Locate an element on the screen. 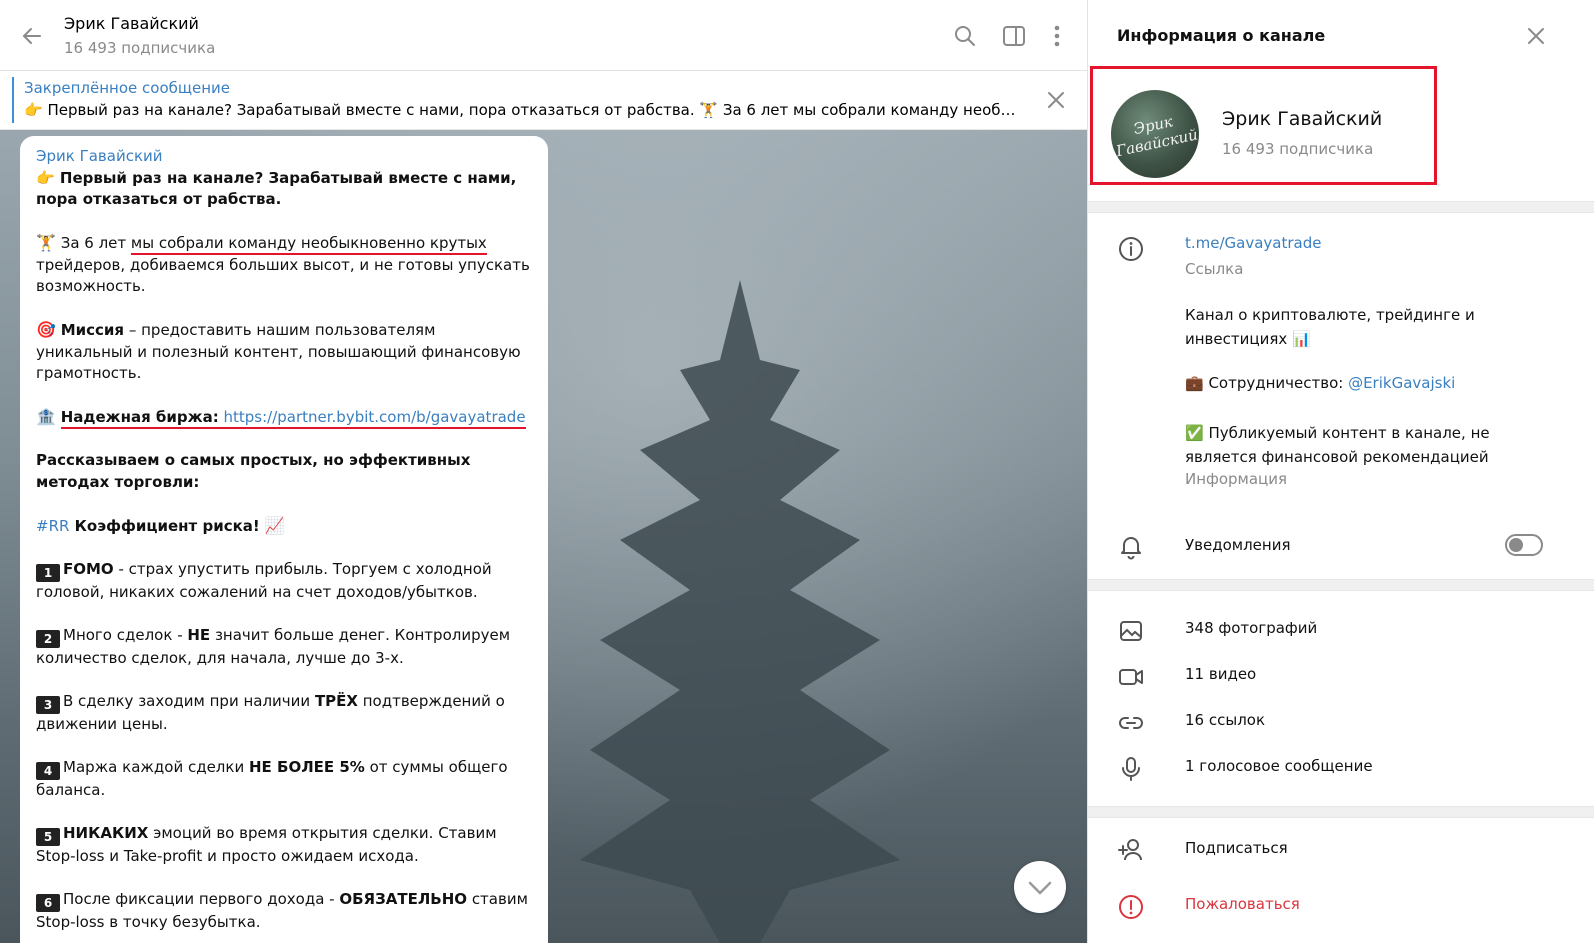 The width and height of the screenshot is (1594, 943). chart-up-icon: 📈 is located at coordinates (274, 525).